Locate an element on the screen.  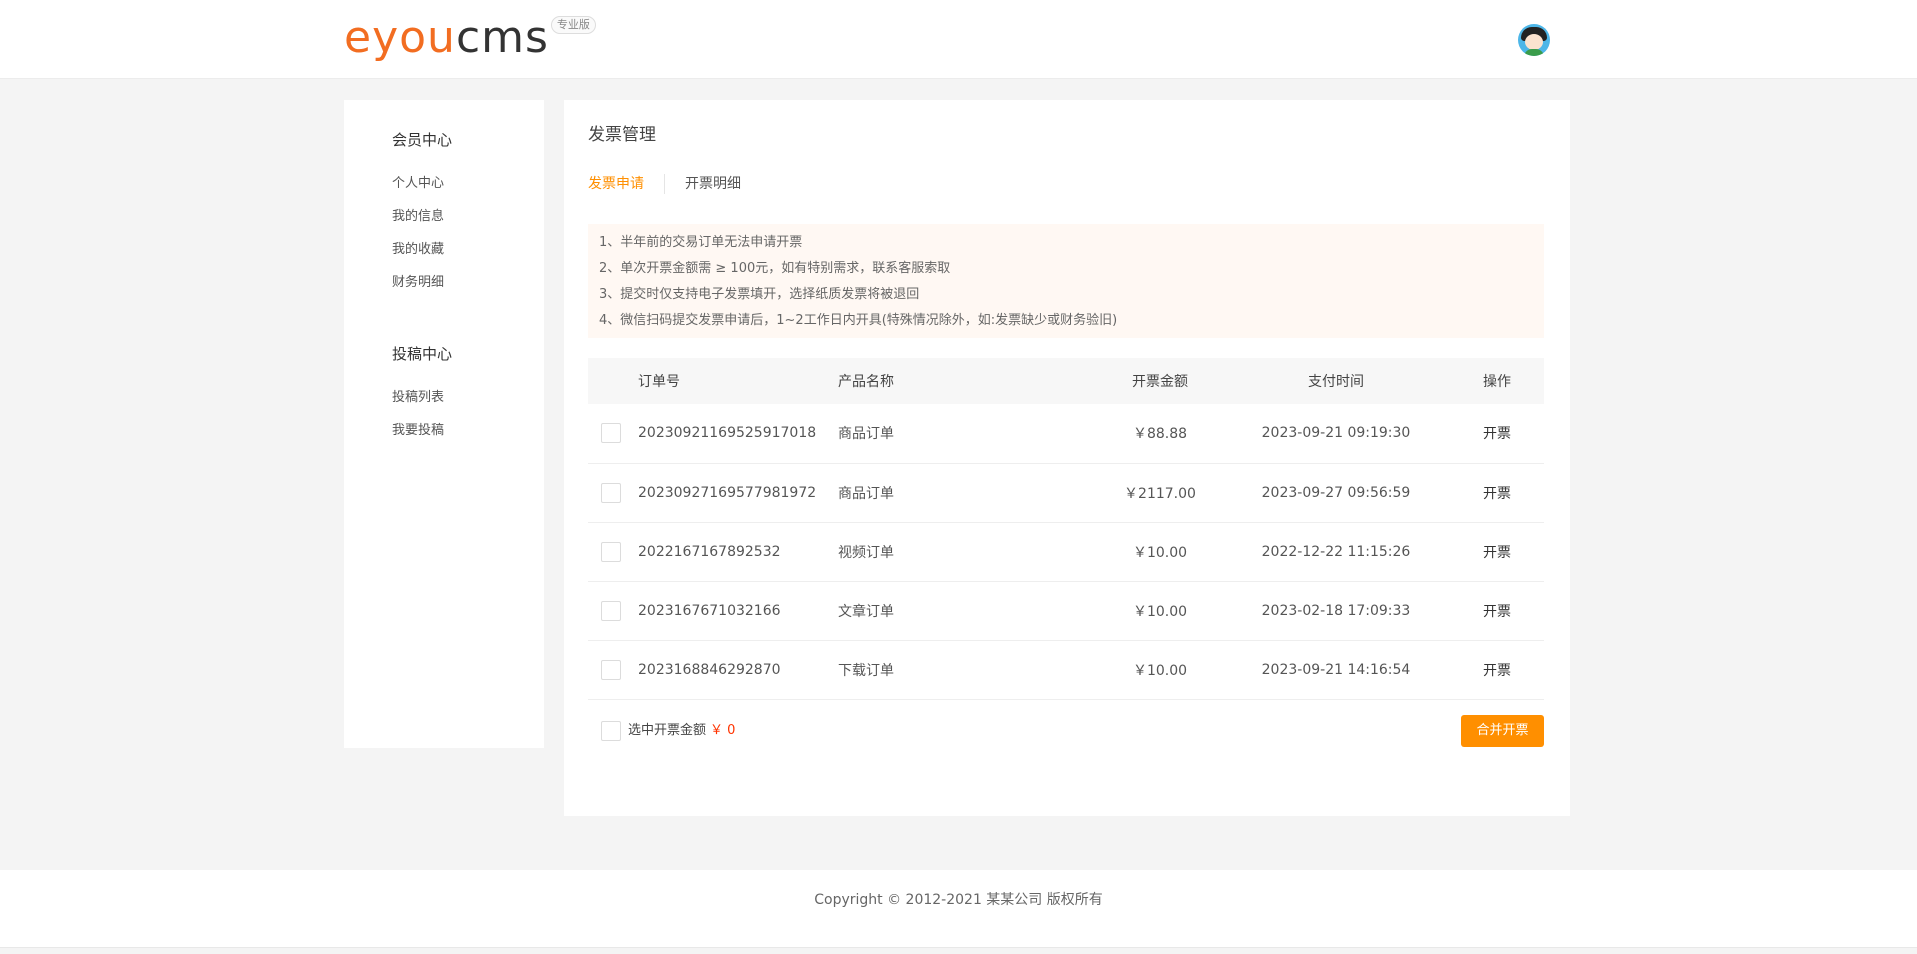
selected-amount-value: ￥ 0 is located at coordinates (723, 730).